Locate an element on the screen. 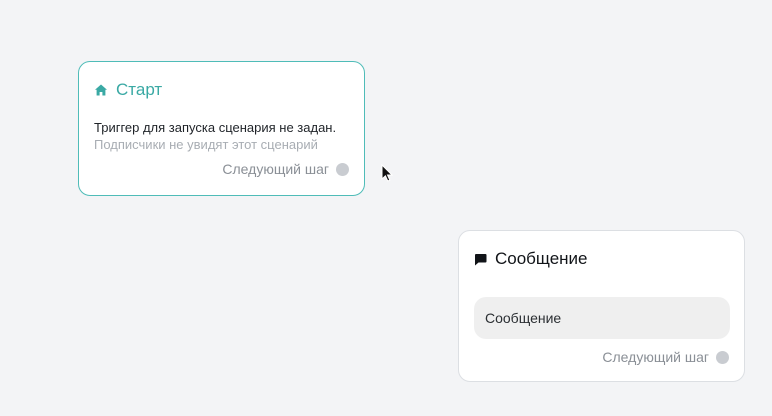 Image resolution: width=772 pixels, height=416 pixels. message-node: Сообщение Сообщение Следующий шаг is located at coordinates (601, 306).